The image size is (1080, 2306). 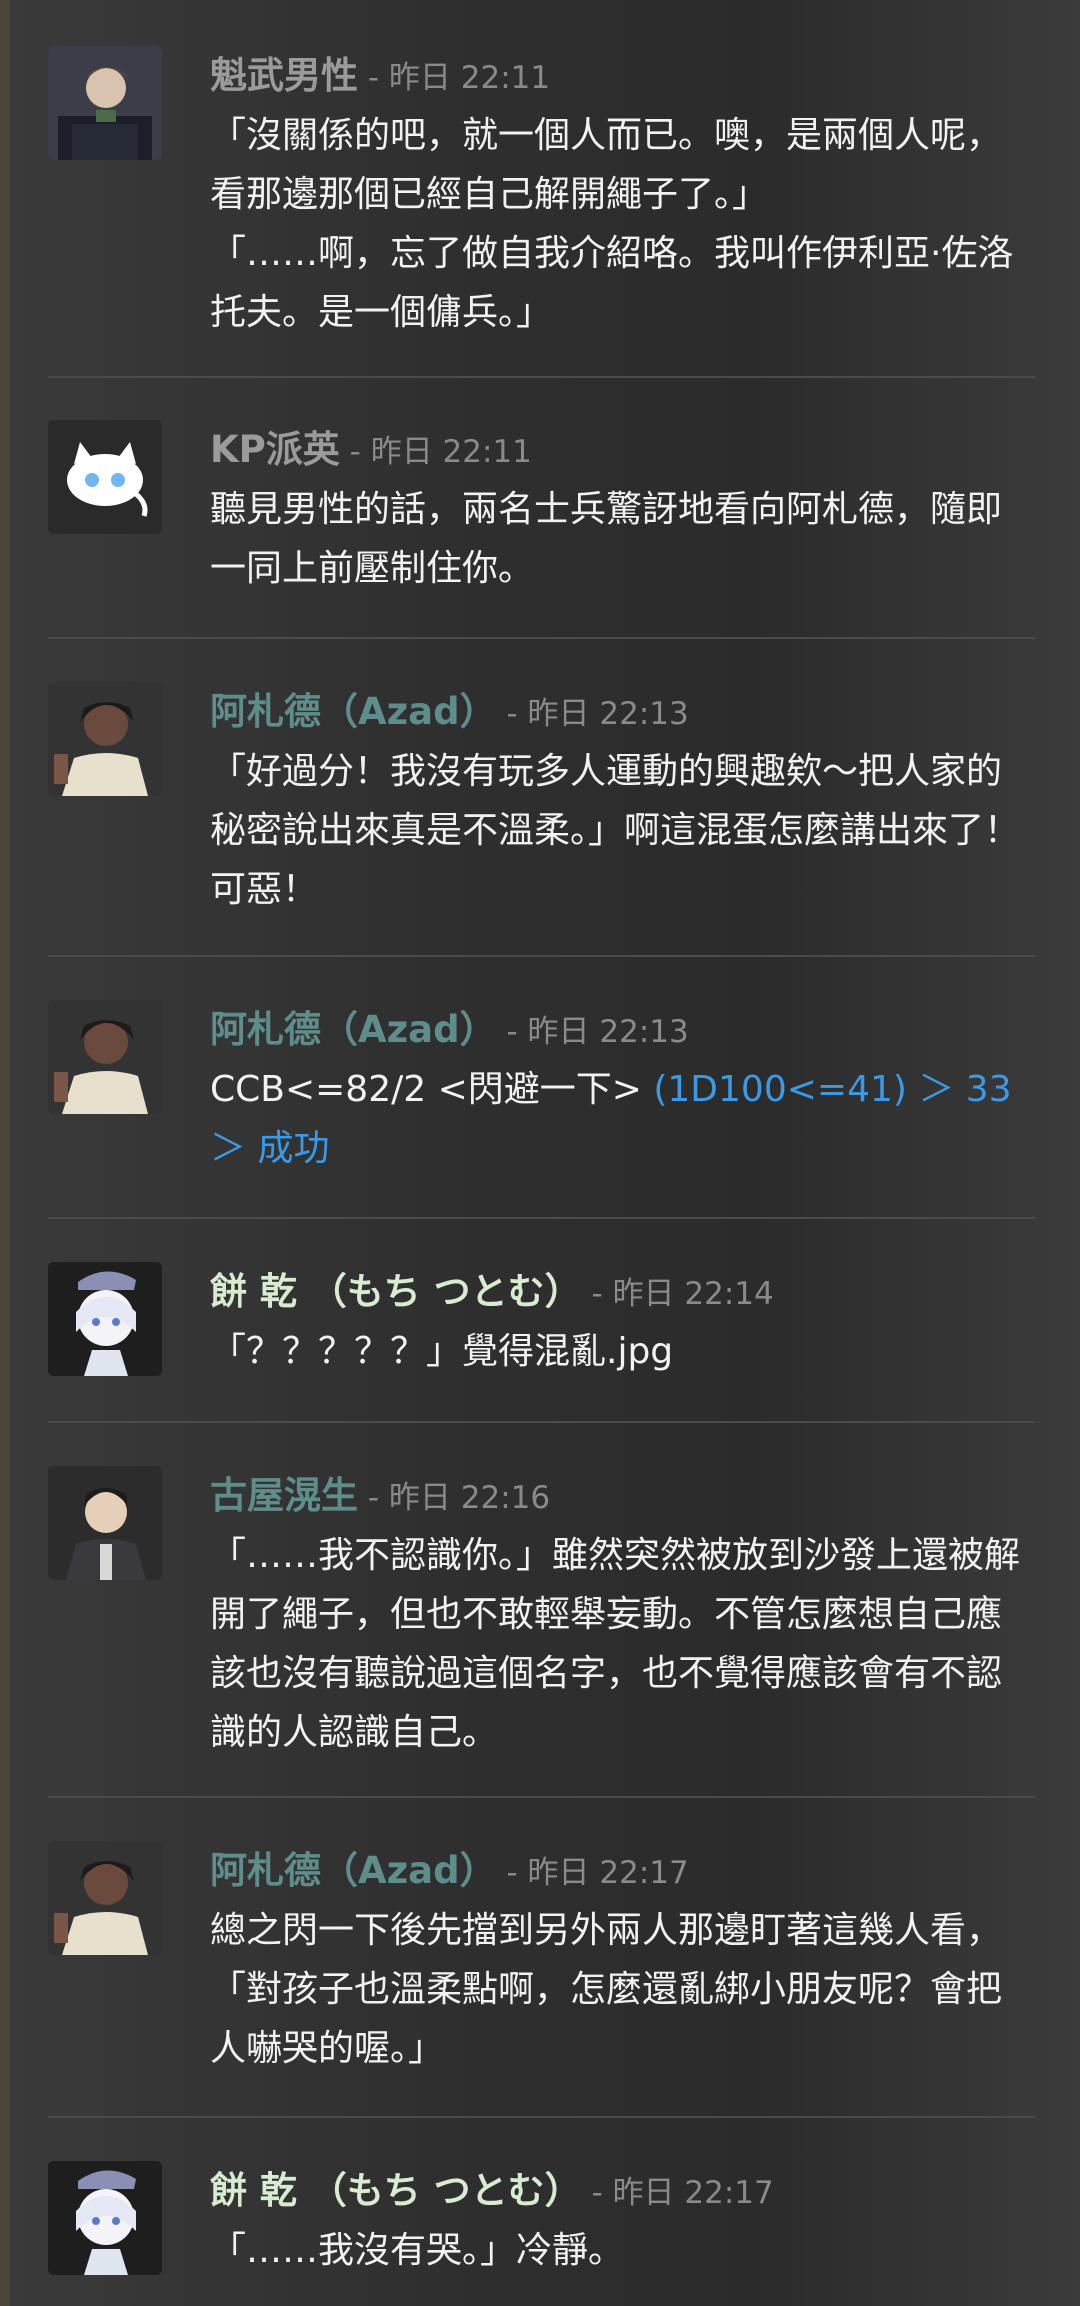 What do you see at coordinates (5, 1153) in the screenshot?
I see `left-edge-bar` at bounding box center [5, 1153].